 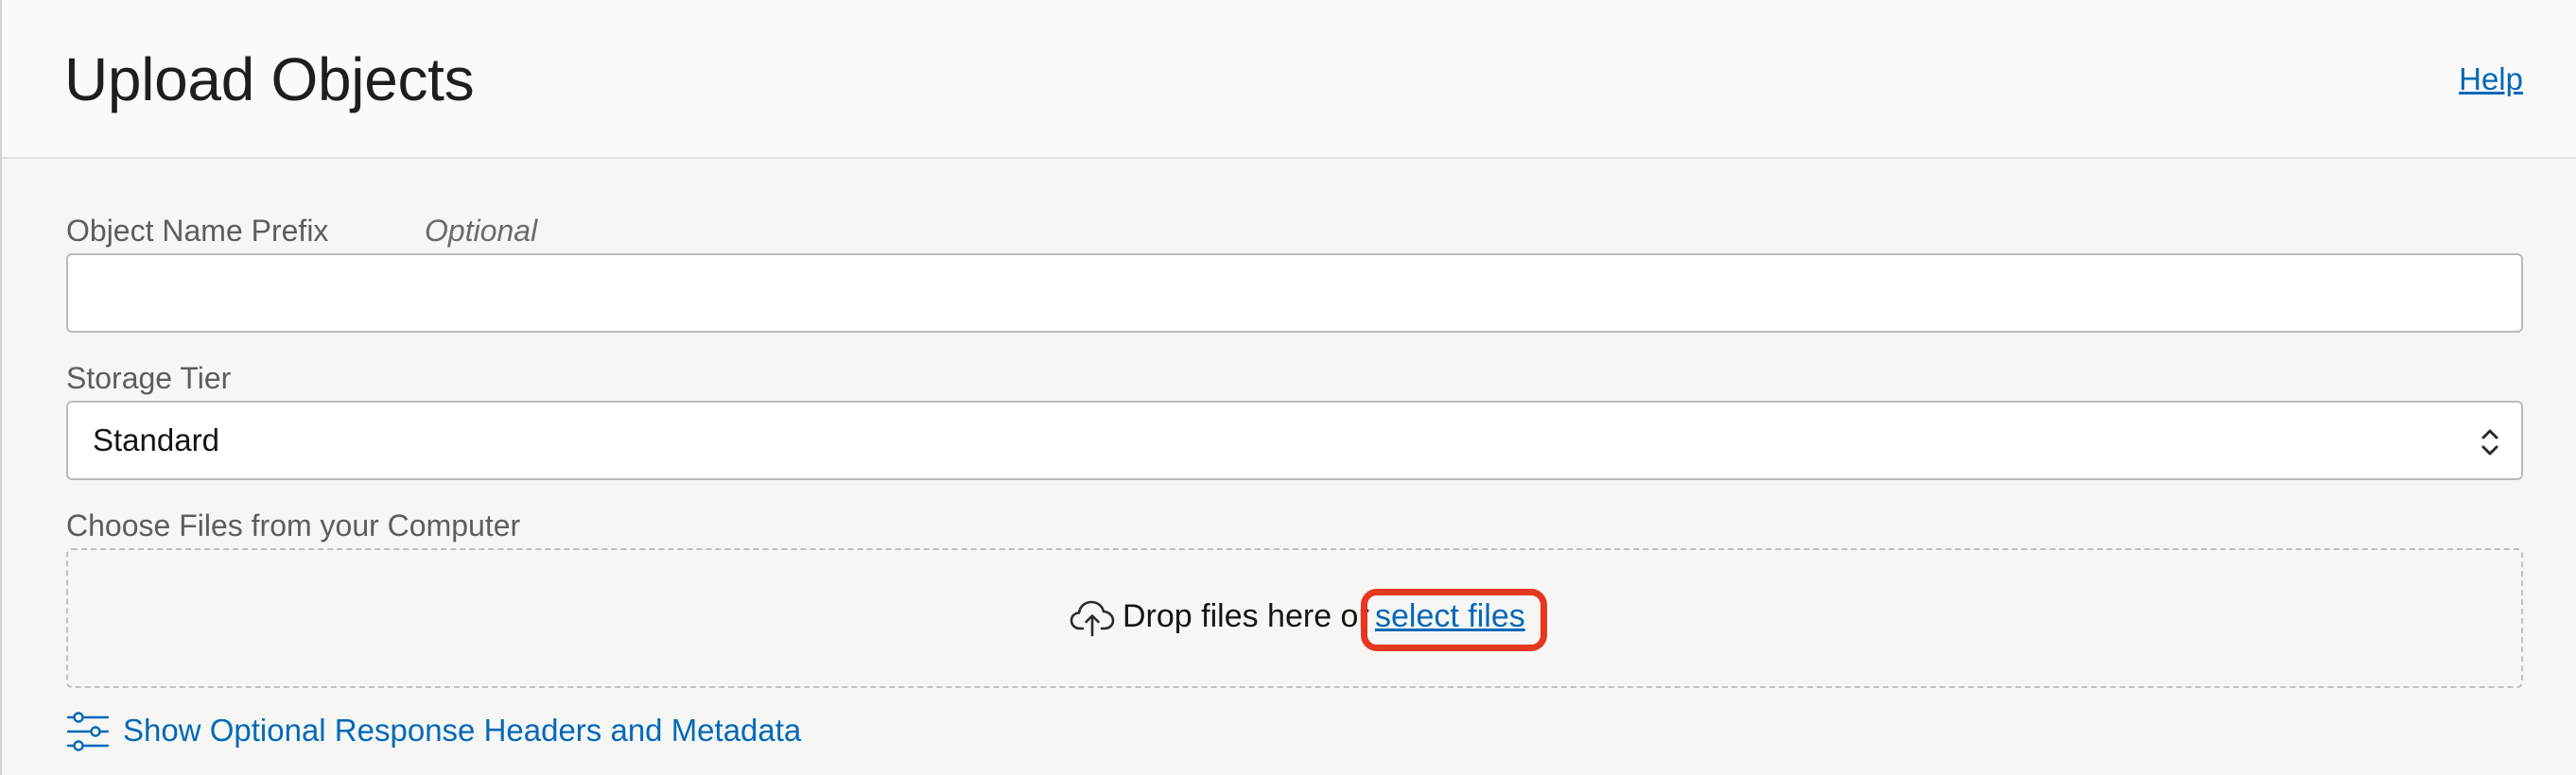 What do you see at coordinates (197, 231) in the screenshot?
I see `object-name-prefix-label: Object Name Prefix` at bounding box center [197, 231].